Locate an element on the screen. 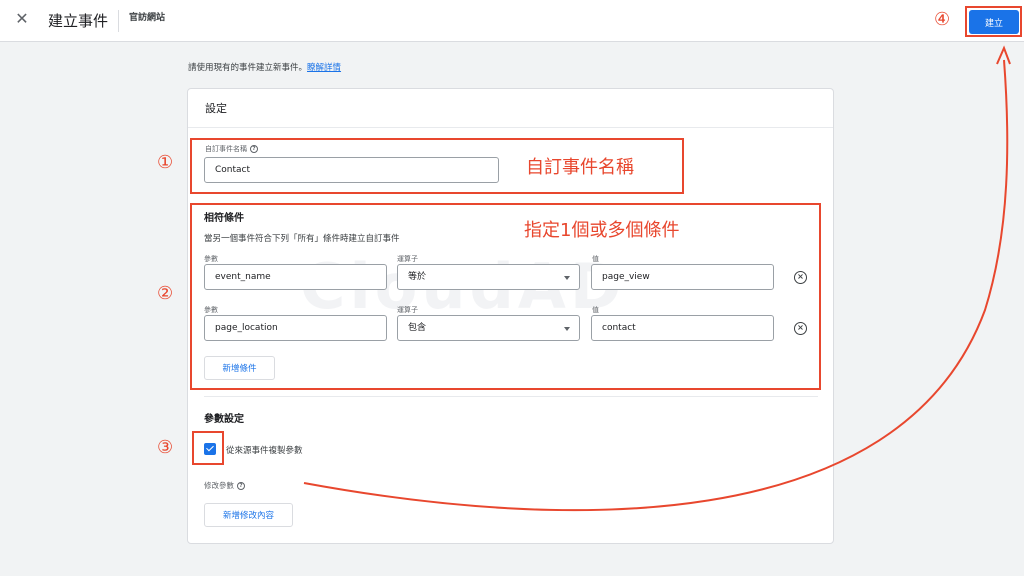 This screenshot has width=1024, height=576. top-bar: ✕ 建立事件 官訪網站 建立 is located at coordinates (512, 21).